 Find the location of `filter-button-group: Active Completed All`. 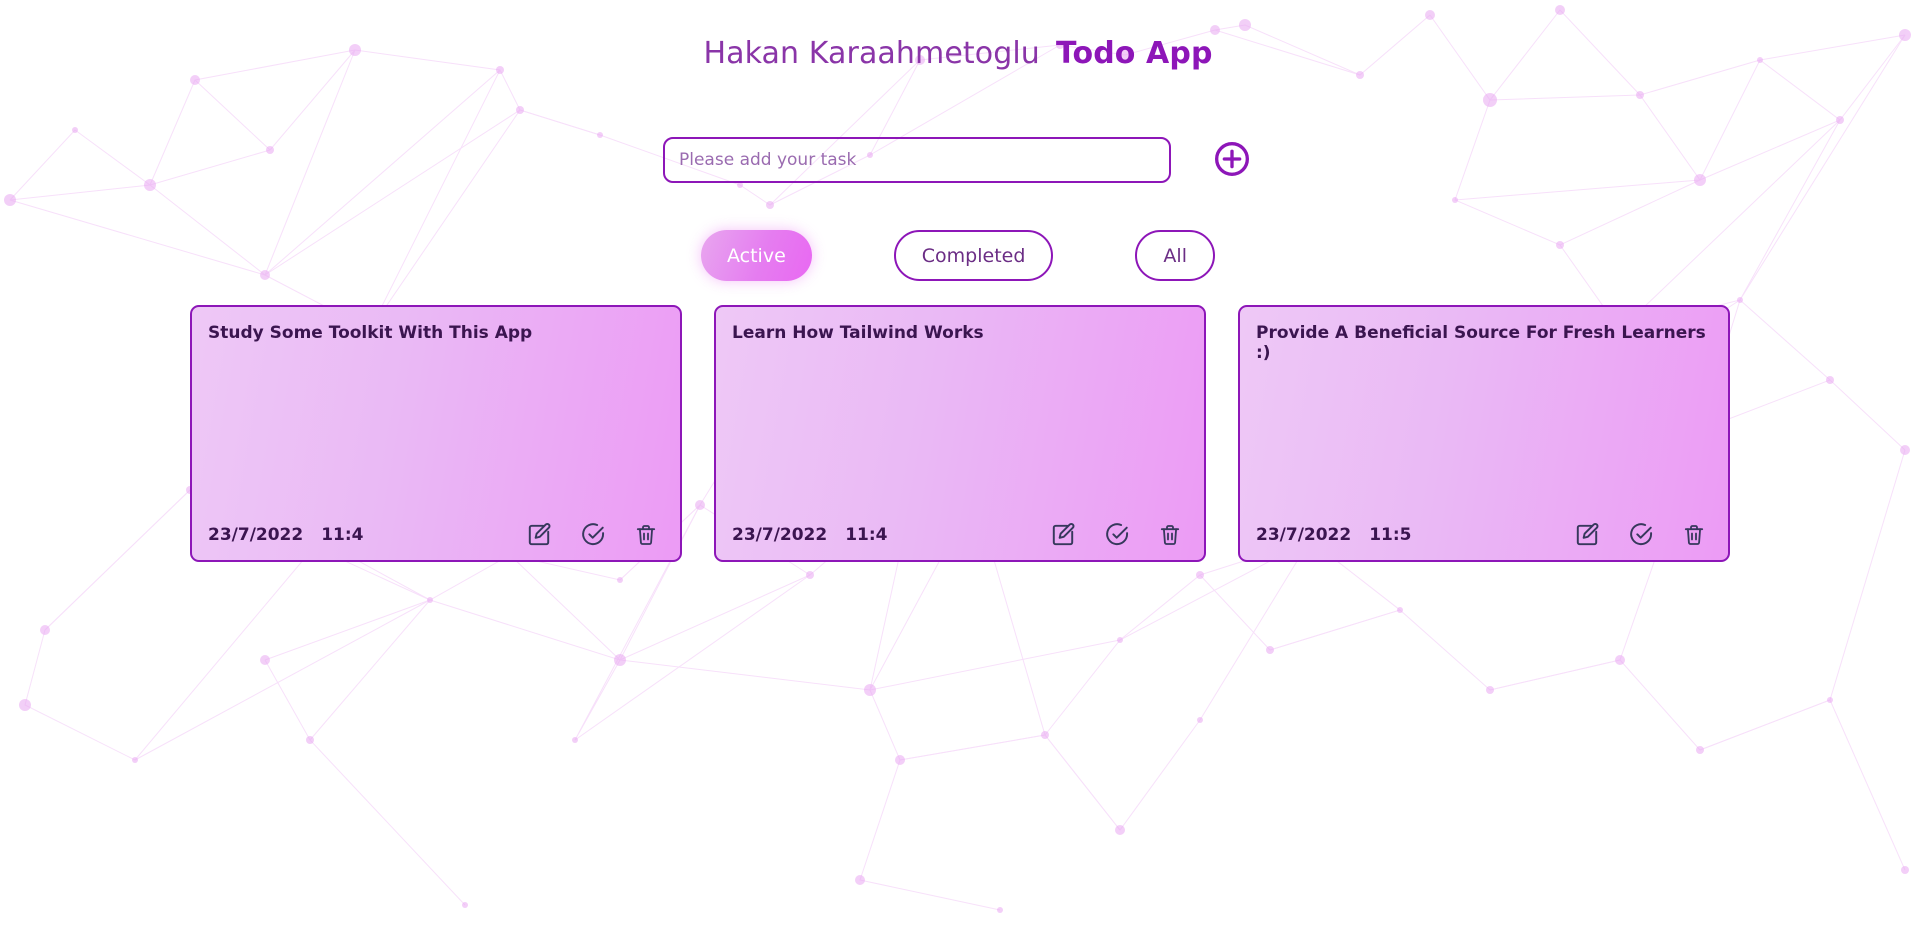

filter-button-group: Active Completed All is located at coordinates (958, 255).